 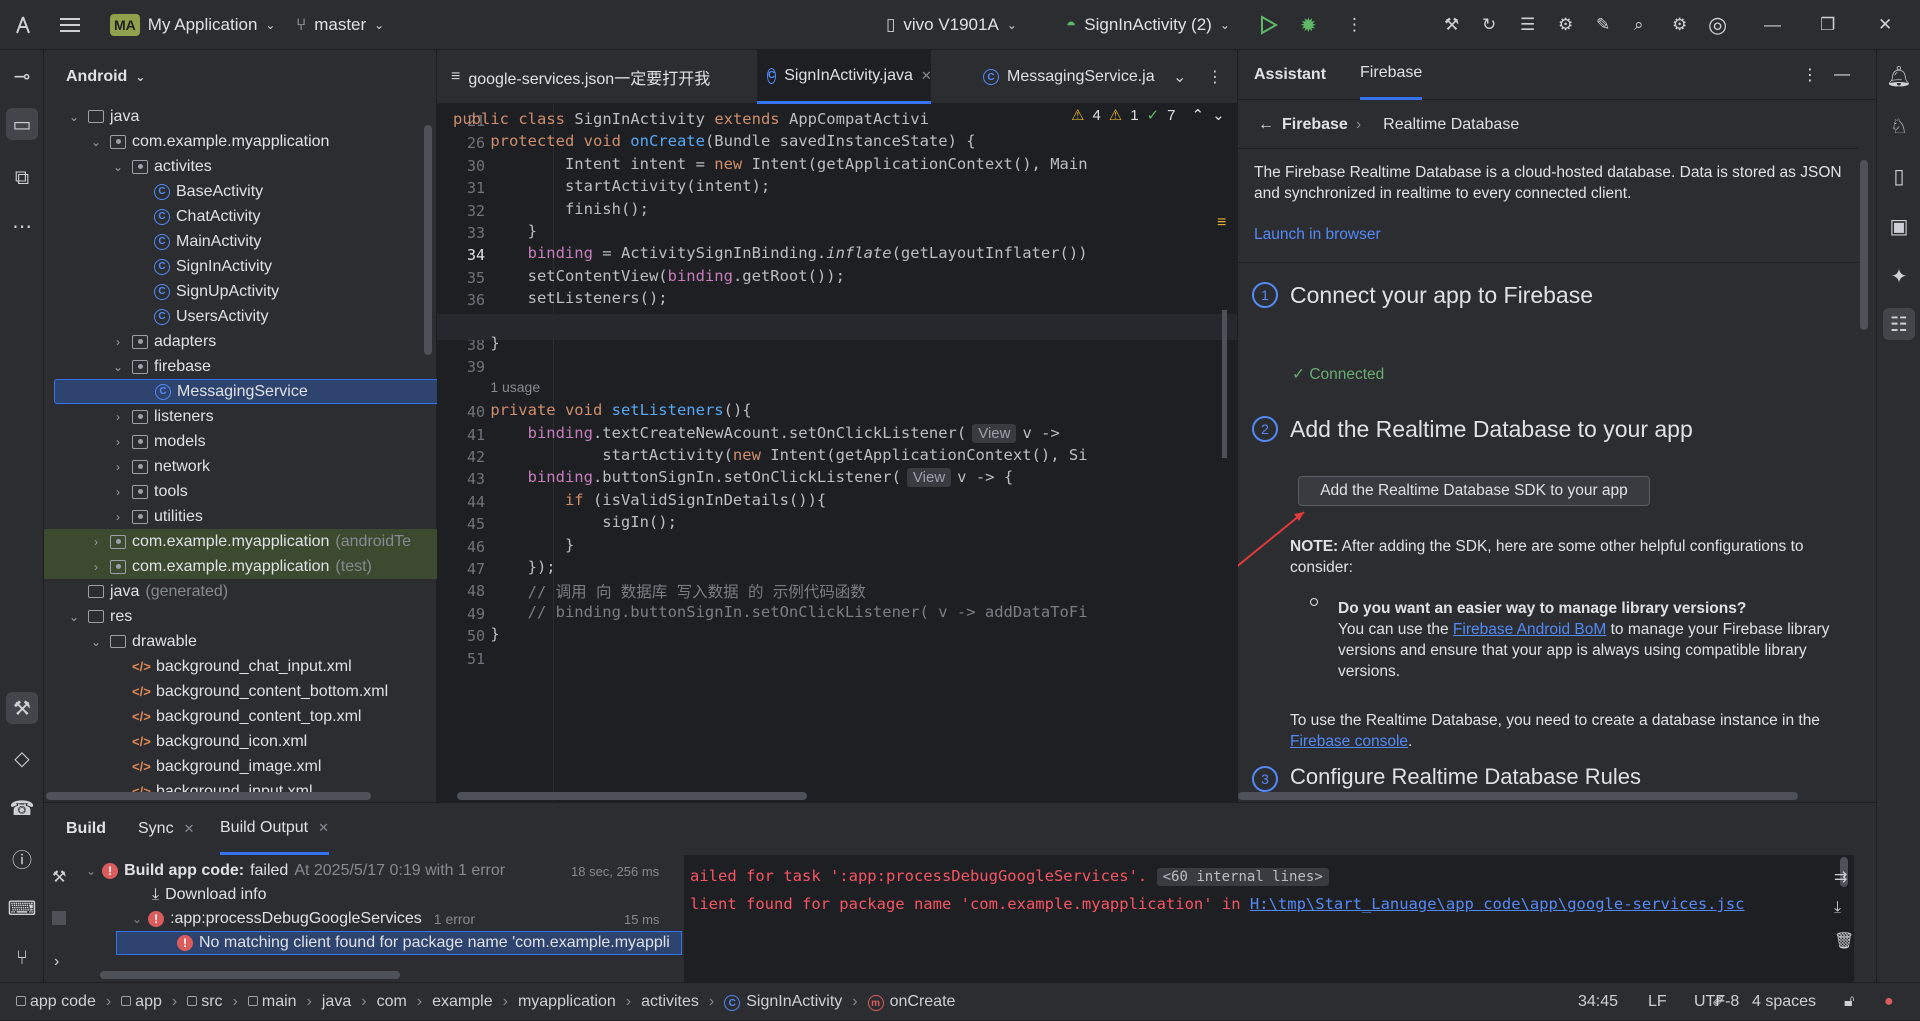 I want to click on tree-item: C BaseActivity, so click(x=200, y=191).